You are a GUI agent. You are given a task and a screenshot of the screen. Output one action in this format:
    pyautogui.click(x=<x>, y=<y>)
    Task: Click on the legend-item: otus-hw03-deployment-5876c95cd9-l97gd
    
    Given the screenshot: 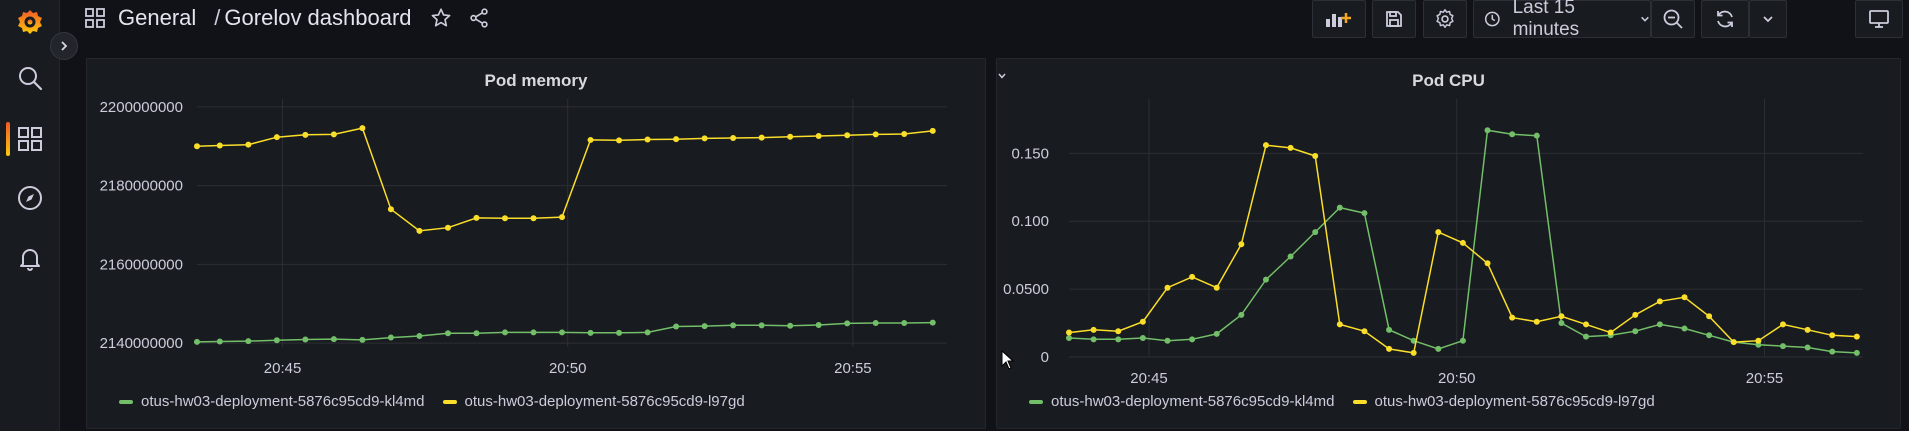 What is the action you would take?
    pyautogui.click(x=1503, y=401)
    